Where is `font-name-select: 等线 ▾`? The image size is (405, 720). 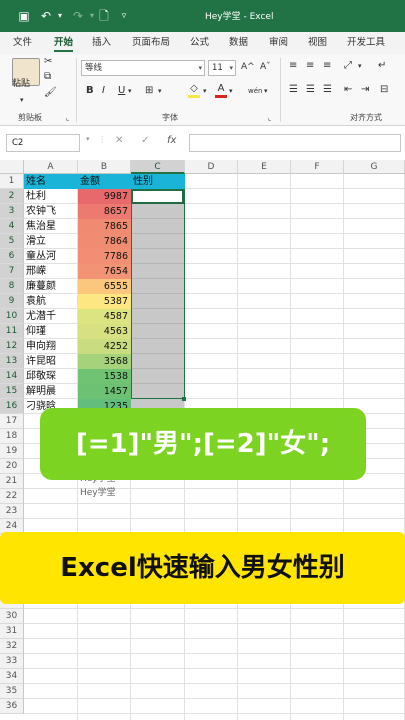
font-name-select: 等线 ▾ is located at coordinates (143, 68).